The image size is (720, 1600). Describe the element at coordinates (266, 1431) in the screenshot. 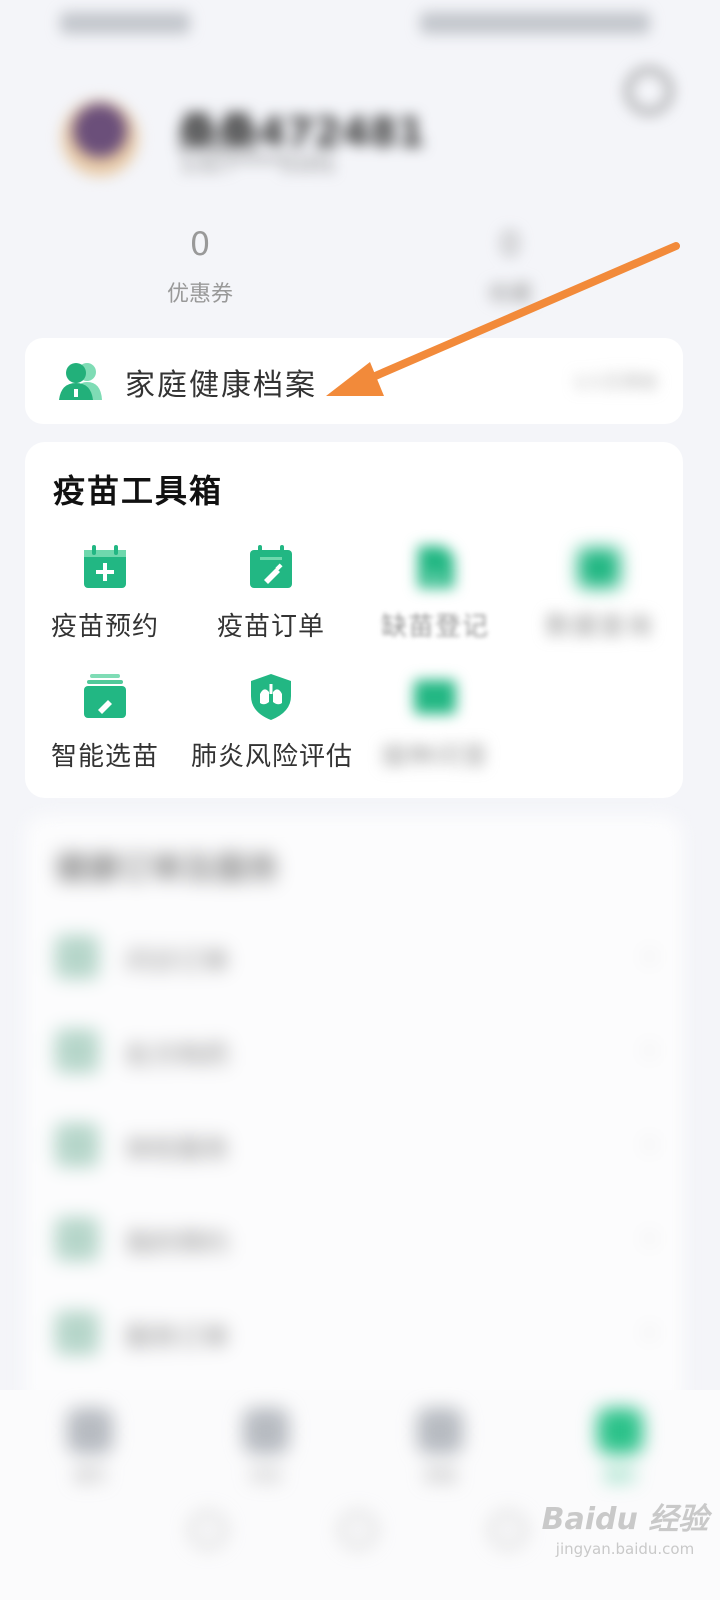

I see `clipboard-icon` at that location.